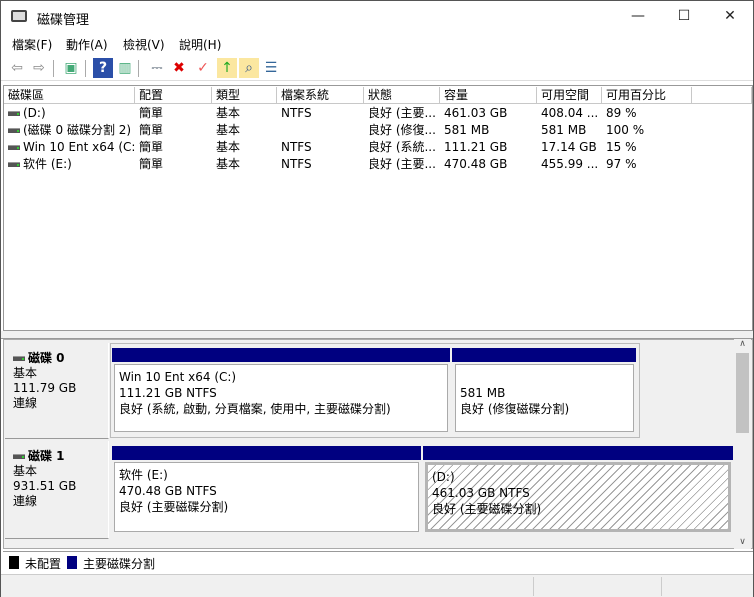 The image size is (754, 597). What do you see at coordinates (25, 501) in the screenshot?
I see `disk-state: 連線` at bounding box center [25, 501].